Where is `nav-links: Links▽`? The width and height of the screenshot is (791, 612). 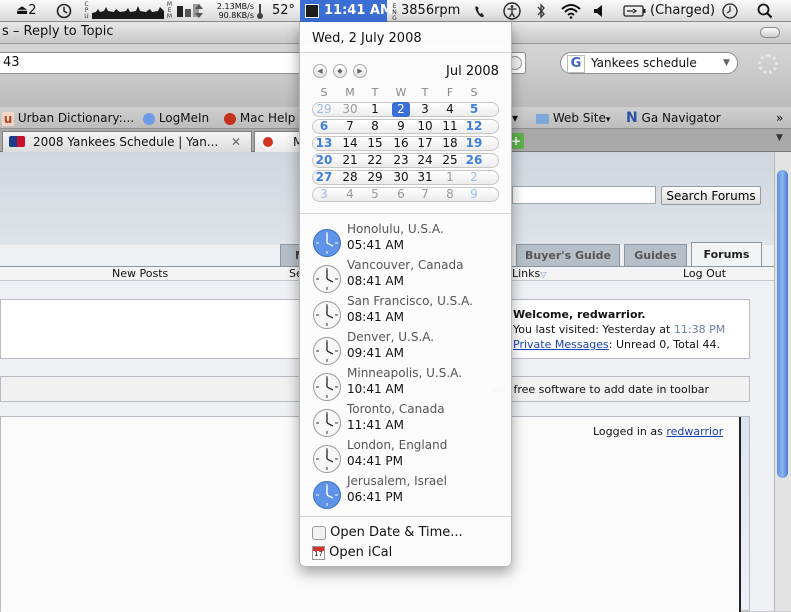 nav-links: Links▽ is located at coordinates (529, 273).